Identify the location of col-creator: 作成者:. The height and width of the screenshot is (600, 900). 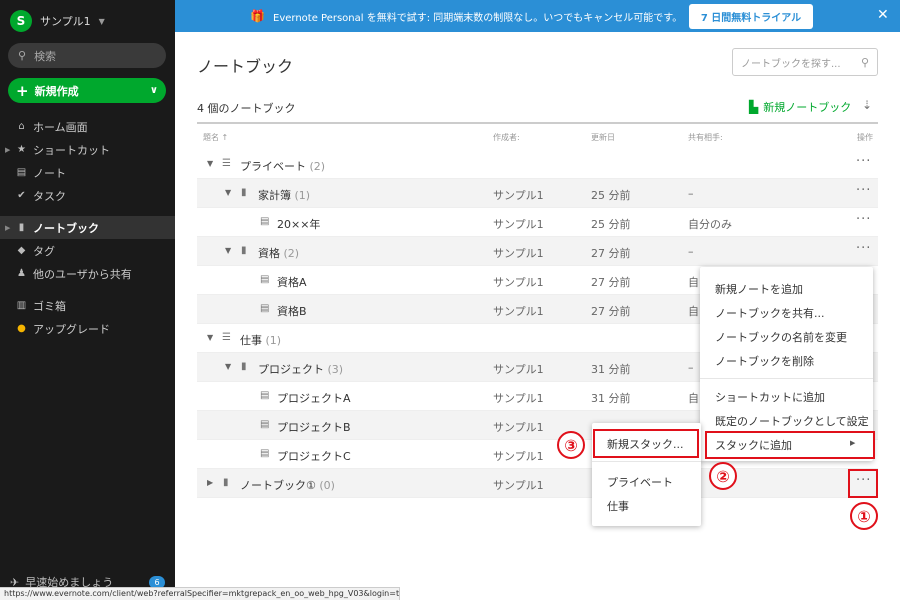
(506, 137).